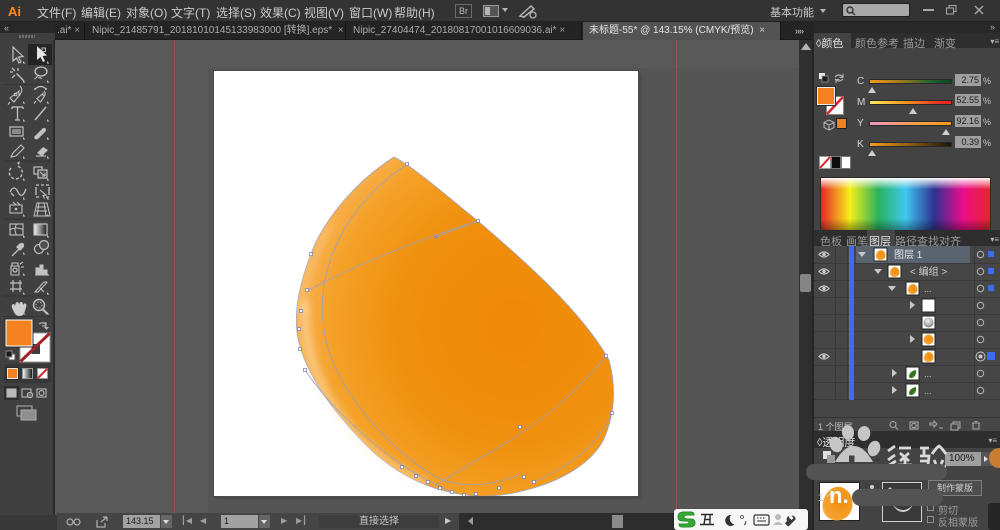  I want to click on svg-text: < 编组 >, so click(928, 271).